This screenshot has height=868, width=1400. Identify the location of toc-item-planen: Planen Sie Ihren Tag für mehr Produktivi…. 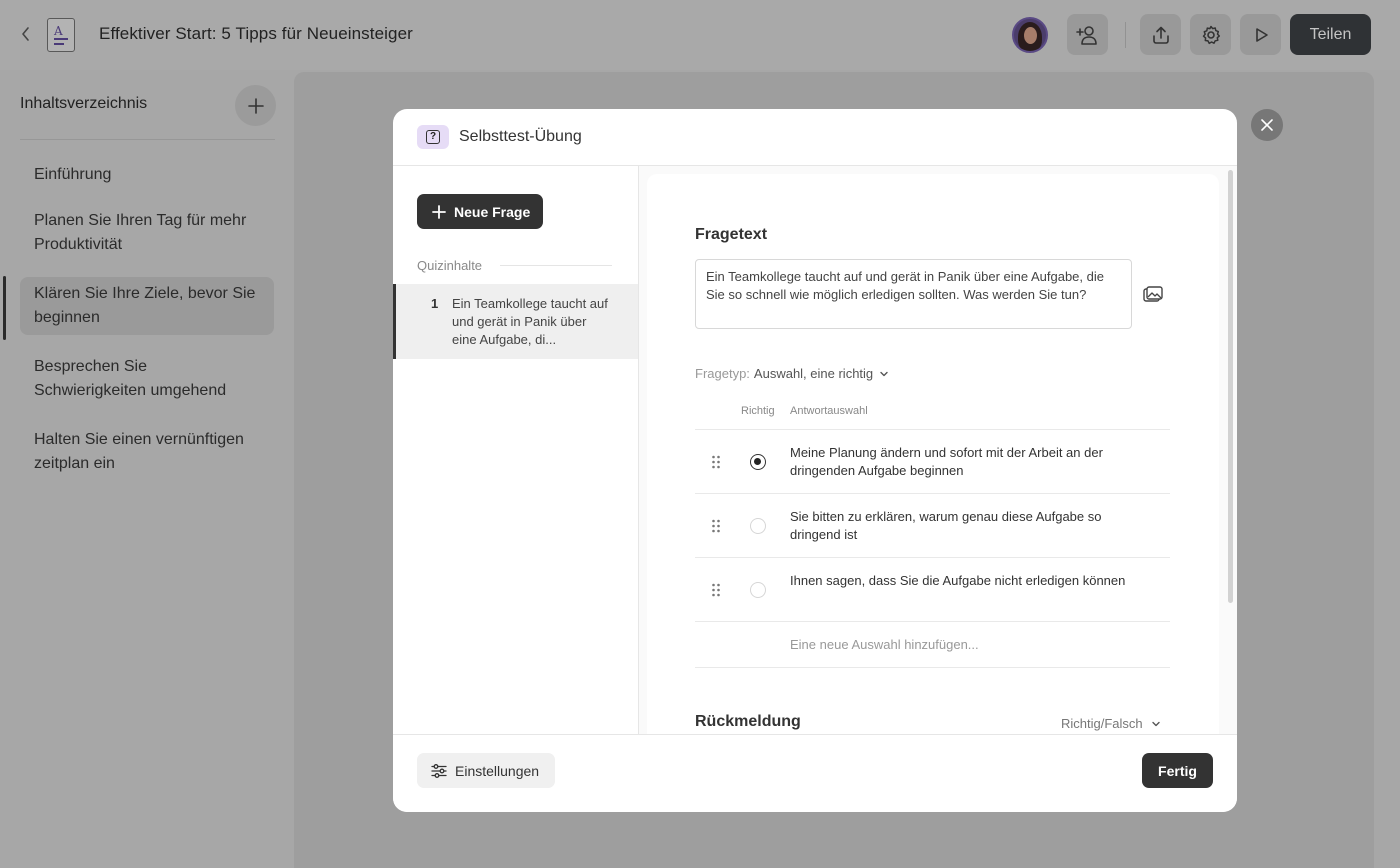
(147, 233).